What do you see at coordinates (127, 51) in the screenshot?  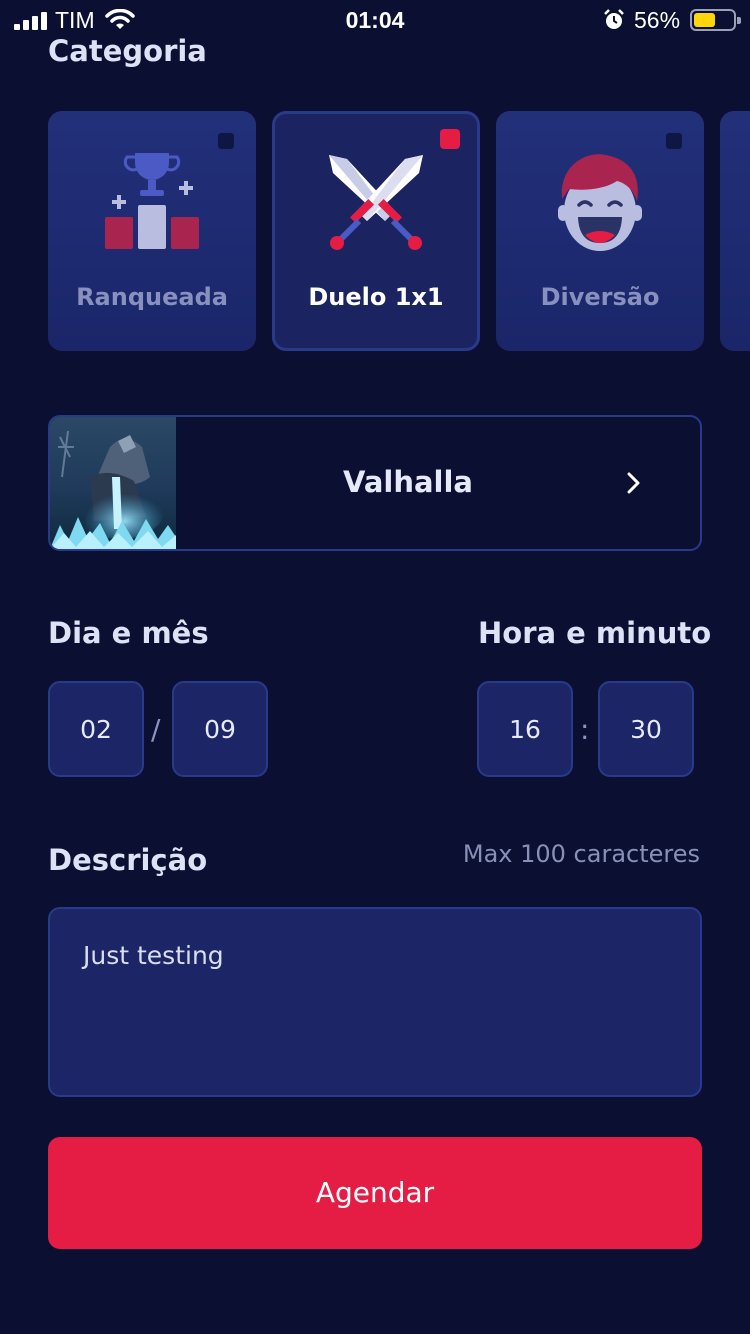 I see `category-heading: Categoria` at bounding box center [127, 51].